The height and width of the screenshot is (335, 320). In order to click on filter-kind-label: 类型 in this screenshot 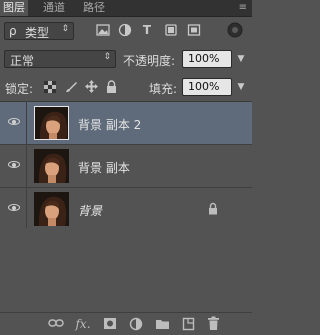, I will do `click(37, 33)`.